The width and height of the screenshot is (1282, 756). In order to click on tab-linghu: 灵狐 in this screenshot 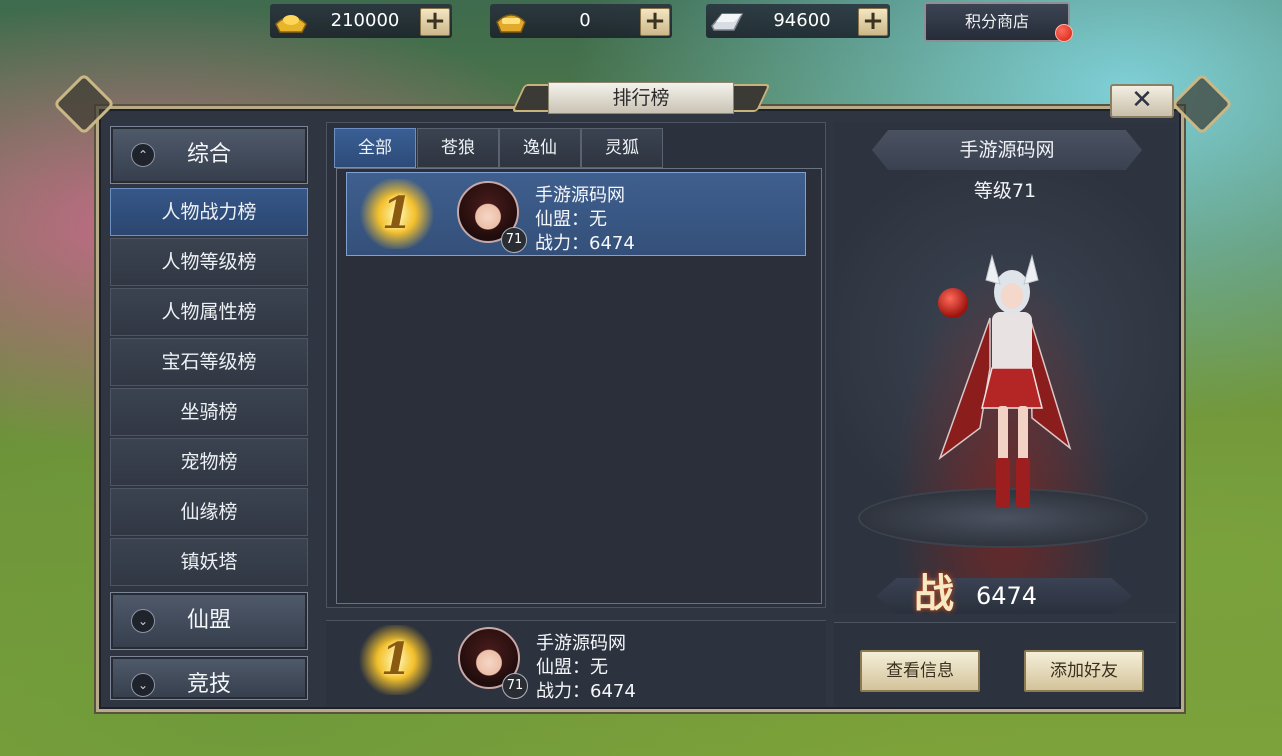, I will do `click(622, 148)`.